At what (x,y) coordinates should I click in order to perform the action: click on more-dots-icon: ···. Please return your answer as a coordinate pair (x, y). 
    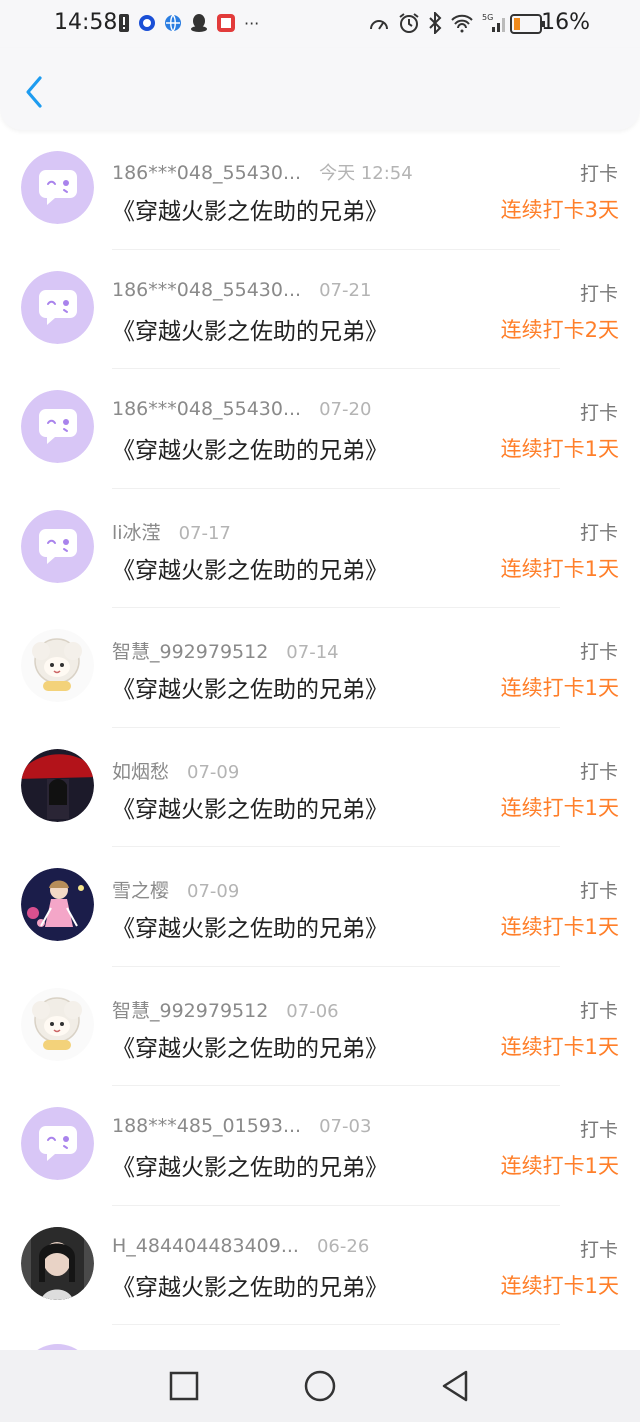
    Looking at the image, I should click on (252, 23).